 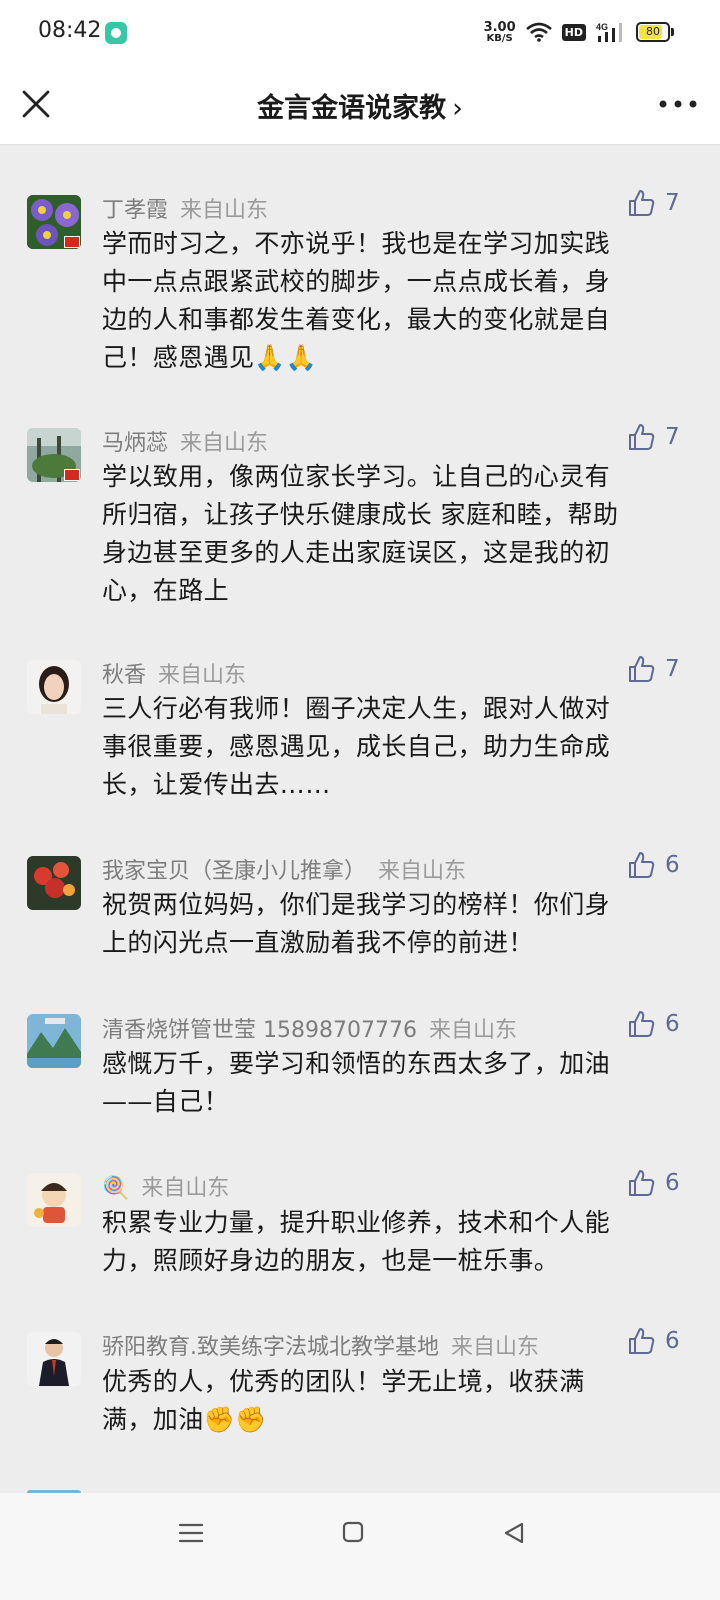 I want to click on commenter-name: 丁孝霞, so click(x=135, y=210).